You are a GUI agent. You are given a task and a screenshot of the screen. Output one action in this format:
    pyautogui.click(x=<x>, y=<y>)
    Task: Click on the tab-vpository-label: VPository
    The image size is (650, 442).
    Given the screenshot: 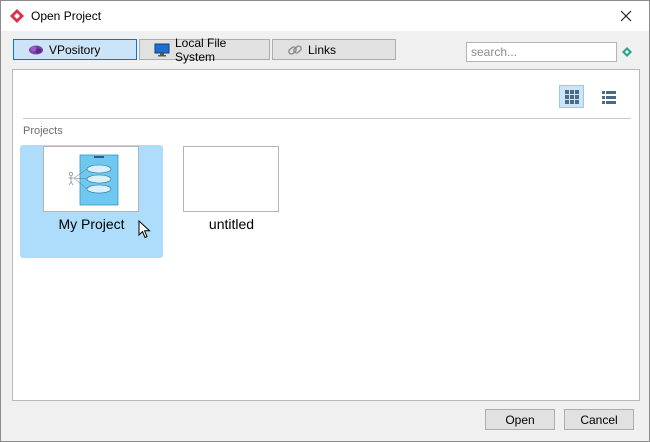 What is the action you would take?
    pyautogui.click(x=75, y=49)
    